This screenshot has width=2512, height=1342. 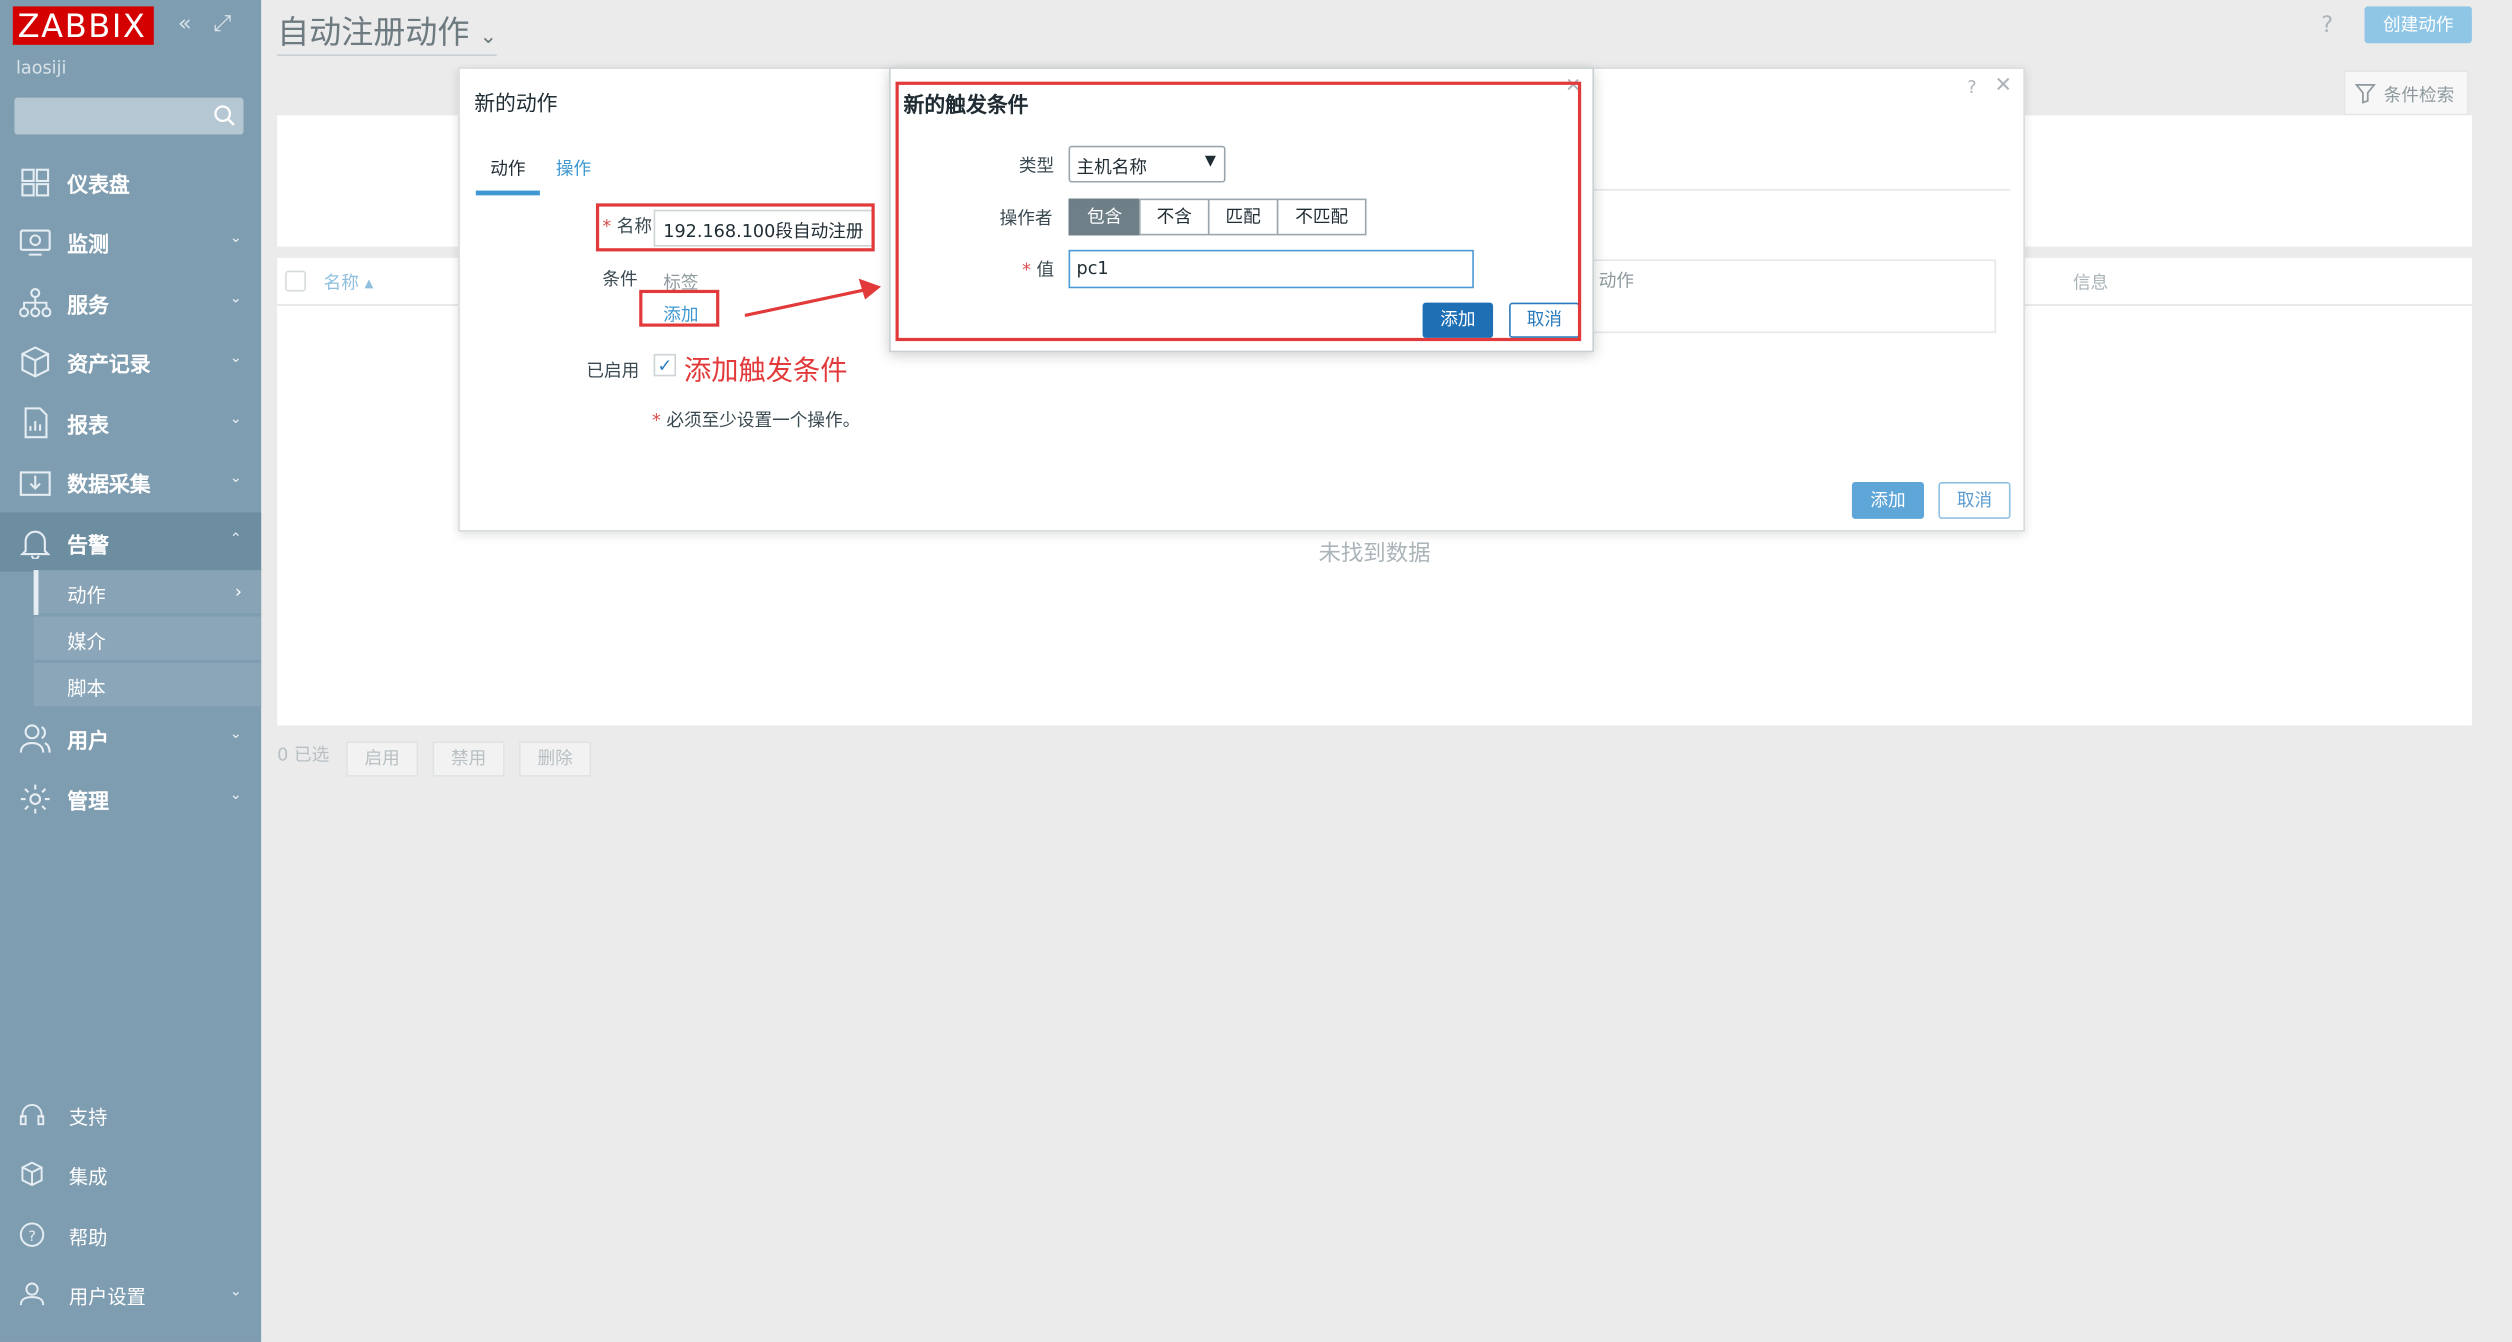 I want to click on chevron-right-icon: ›, so click(x=238, y=592).